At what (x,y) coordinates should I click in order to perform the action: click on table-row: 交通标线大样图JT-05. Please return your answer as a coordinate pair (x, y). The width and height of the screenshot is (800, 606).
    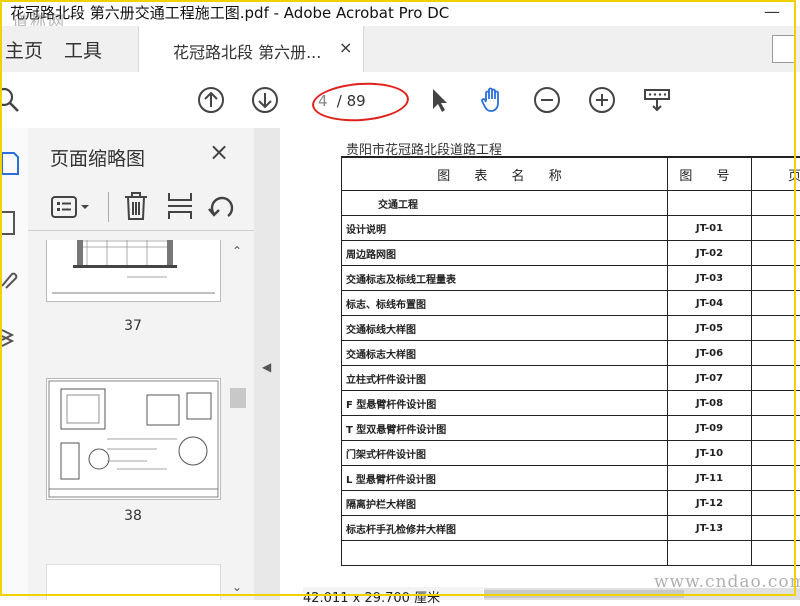
    Looking at the image, I should click on (571, 328).